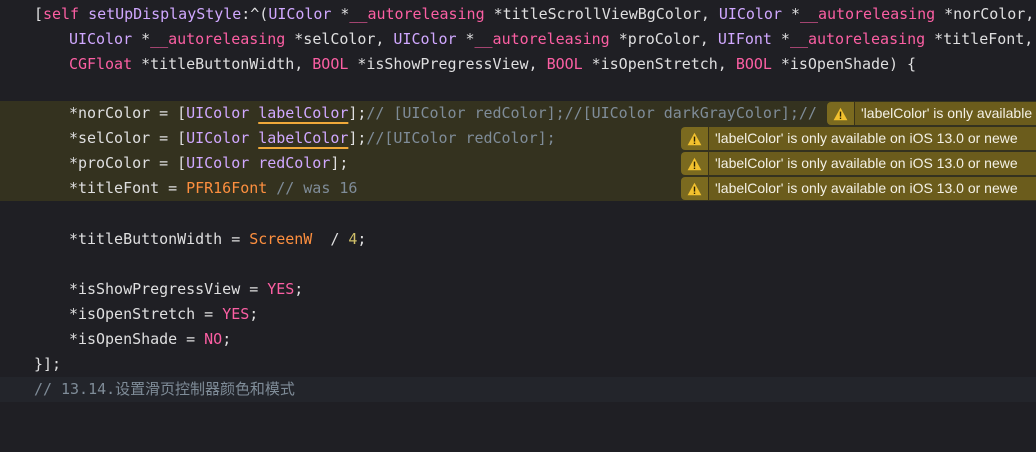  What do you see at coordinates (128, 113) in the screenshot?
I see `token: *norColor = [` at bounding box center [128, 113].